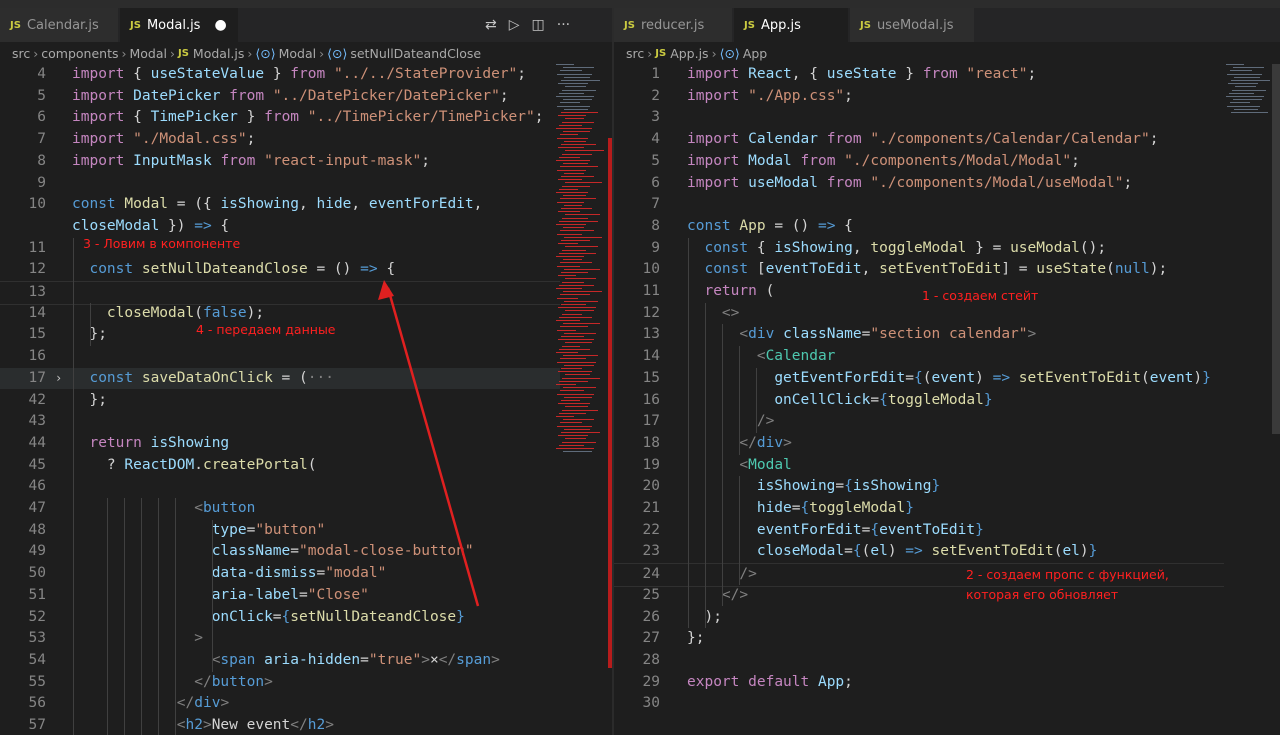  What do you see at coordinates (433, 447) in the screenshot?
I see `annotation-arrow` at bounding box center [433, 447].